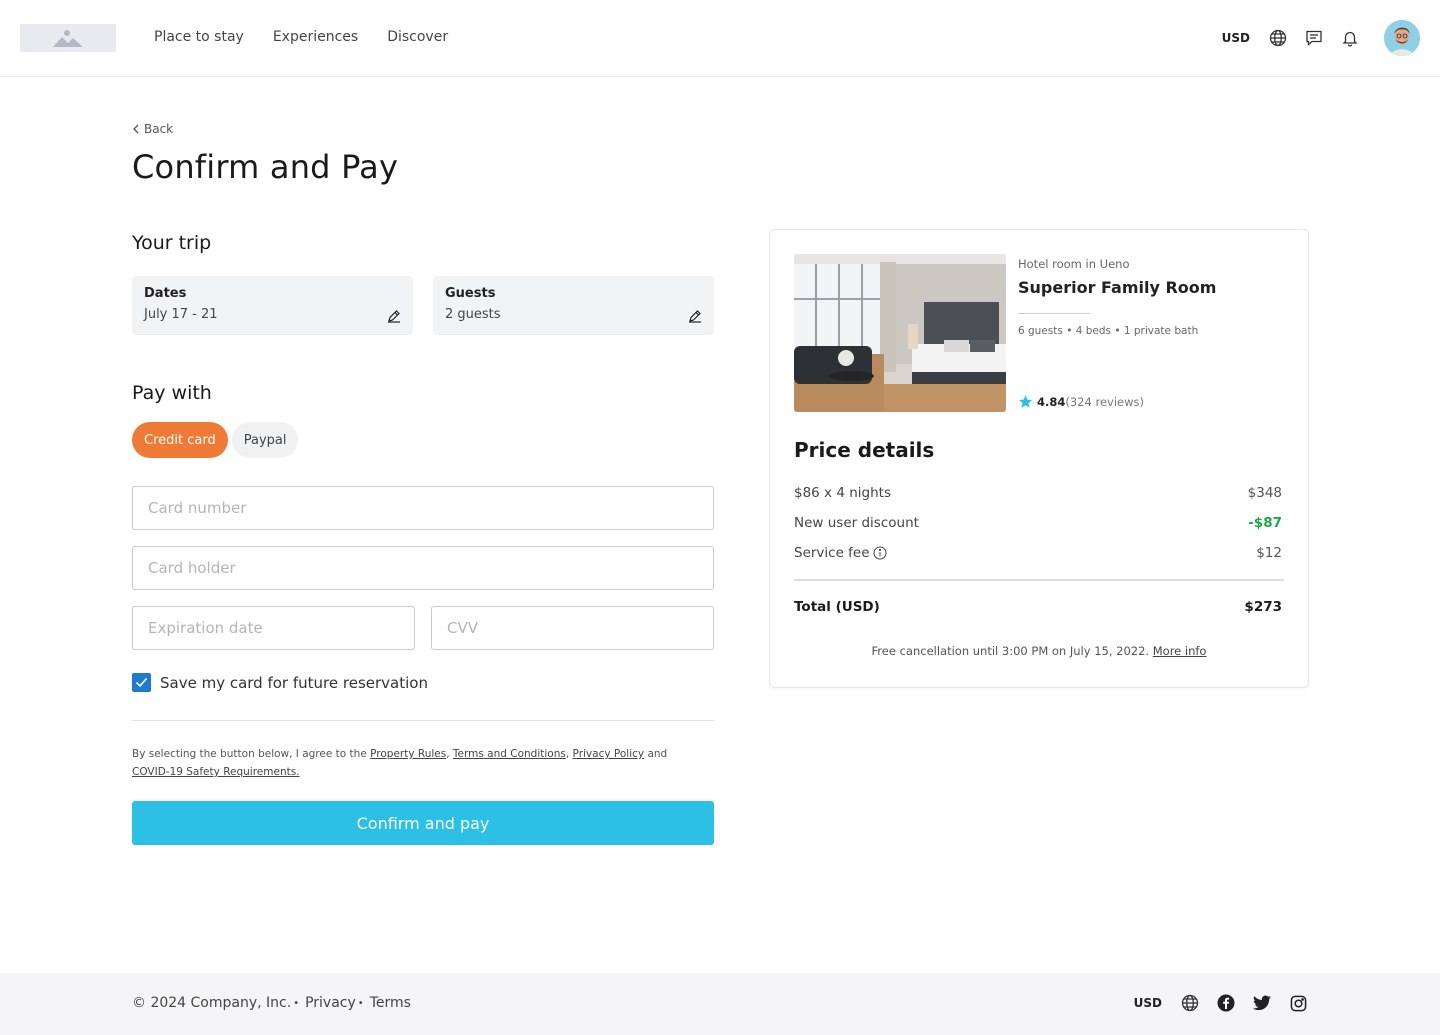  I want to click on room-separator, so click(1054, 313).